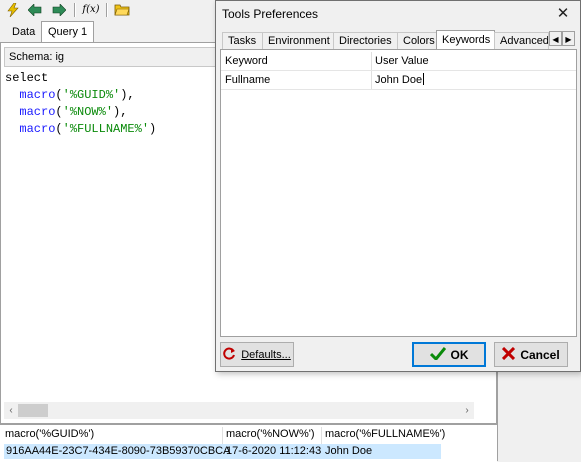 This screenshot has width=581, height=462. I want to click on ok-label: OK, so click(459, 354).